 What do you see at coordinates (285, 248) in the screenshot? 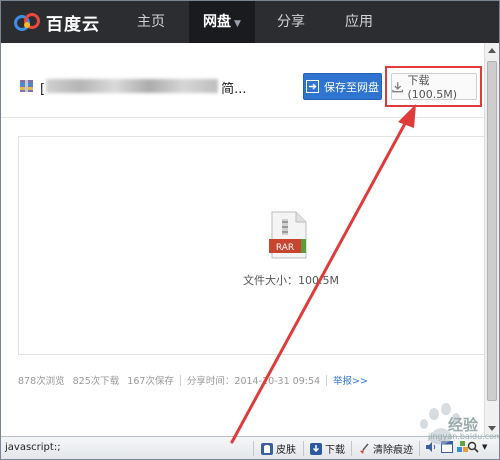
I see `rar-type-label: RAR` at bounding box center [285, 248].